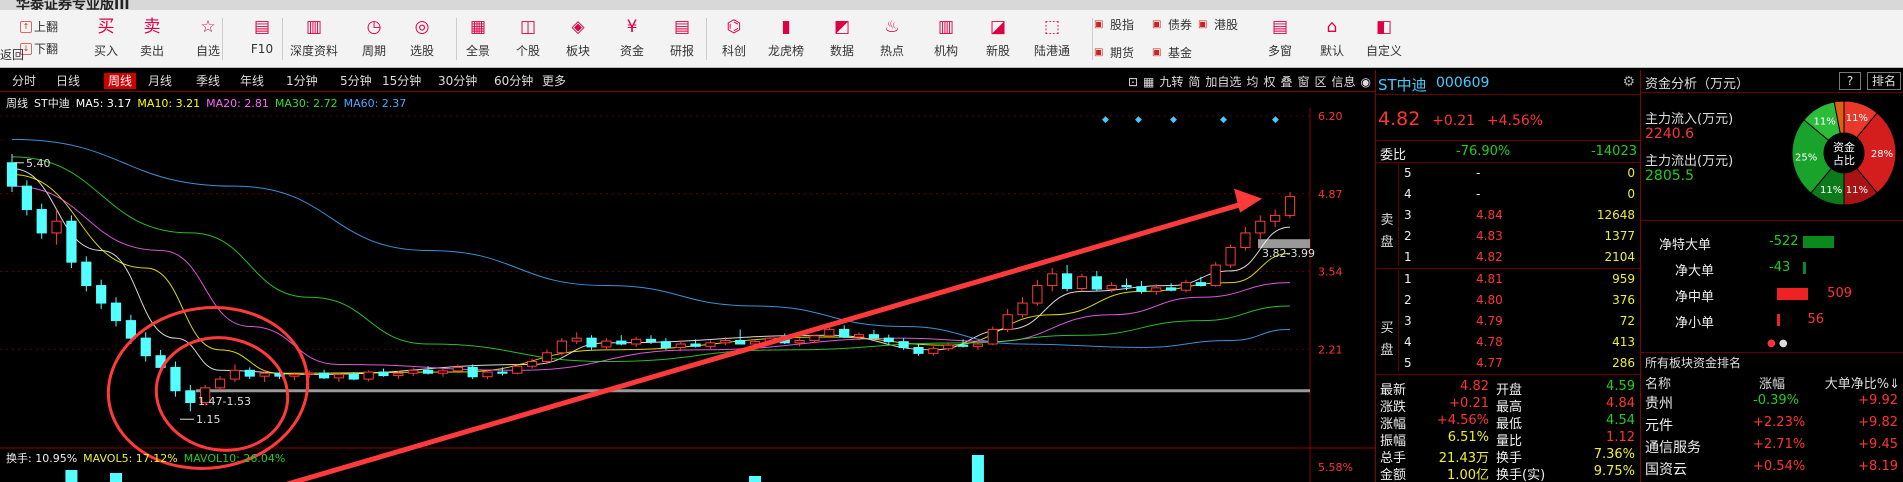 This screenshot has height=482, width=1903. What do you see at coordinates (1508, 174) in the screenshot?
I see `asks-level-5: 5 - 0` at bounding box center [1508, 174].